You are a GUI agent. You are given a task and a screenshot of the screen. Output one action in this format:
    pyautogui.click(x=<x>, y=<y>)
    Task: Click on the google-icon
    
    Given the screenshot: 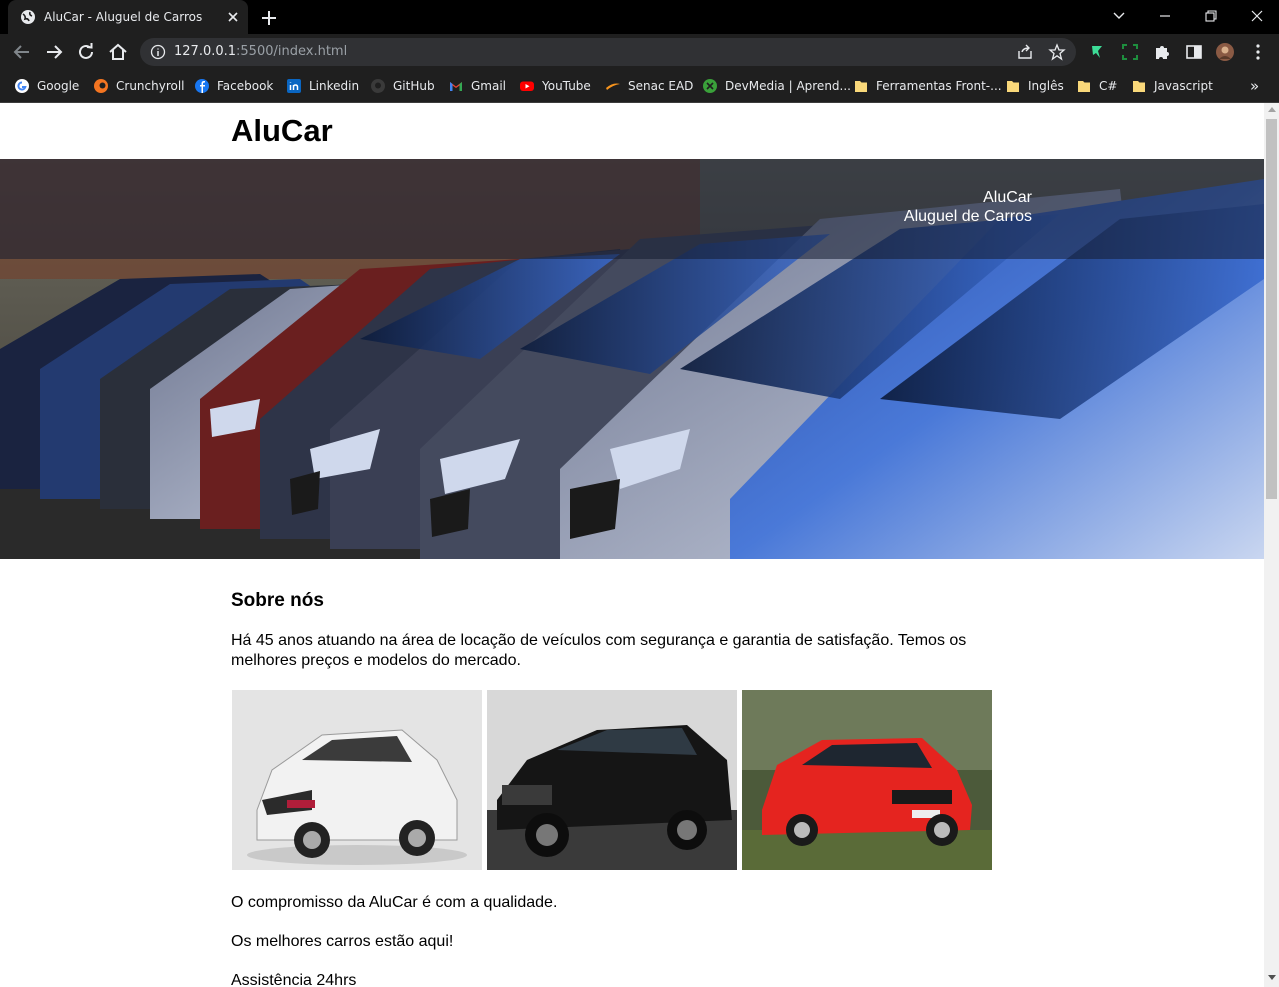 What is the action you would take?
    pyautogui.click(x=22, y=86)
    